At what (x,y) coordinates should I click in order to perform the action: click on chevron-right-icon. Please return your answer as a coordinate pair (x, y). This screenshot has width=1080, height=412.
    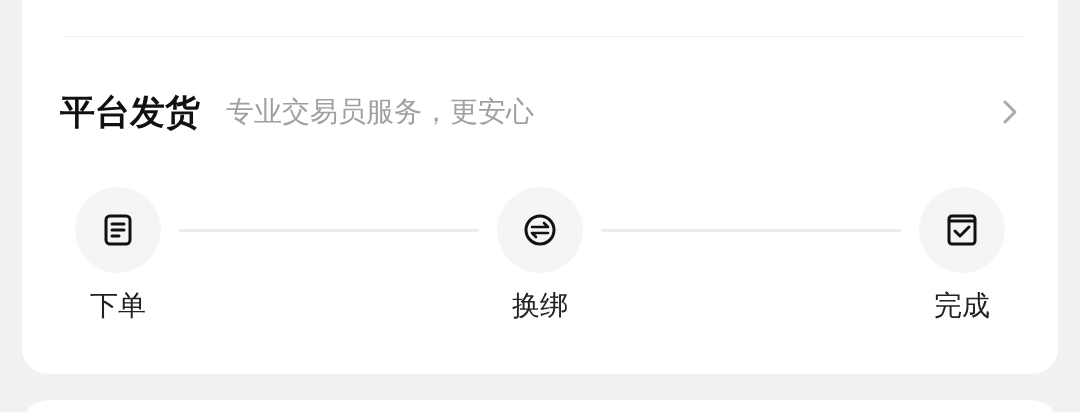
    Looking at the image, I should click on (1010, 112).